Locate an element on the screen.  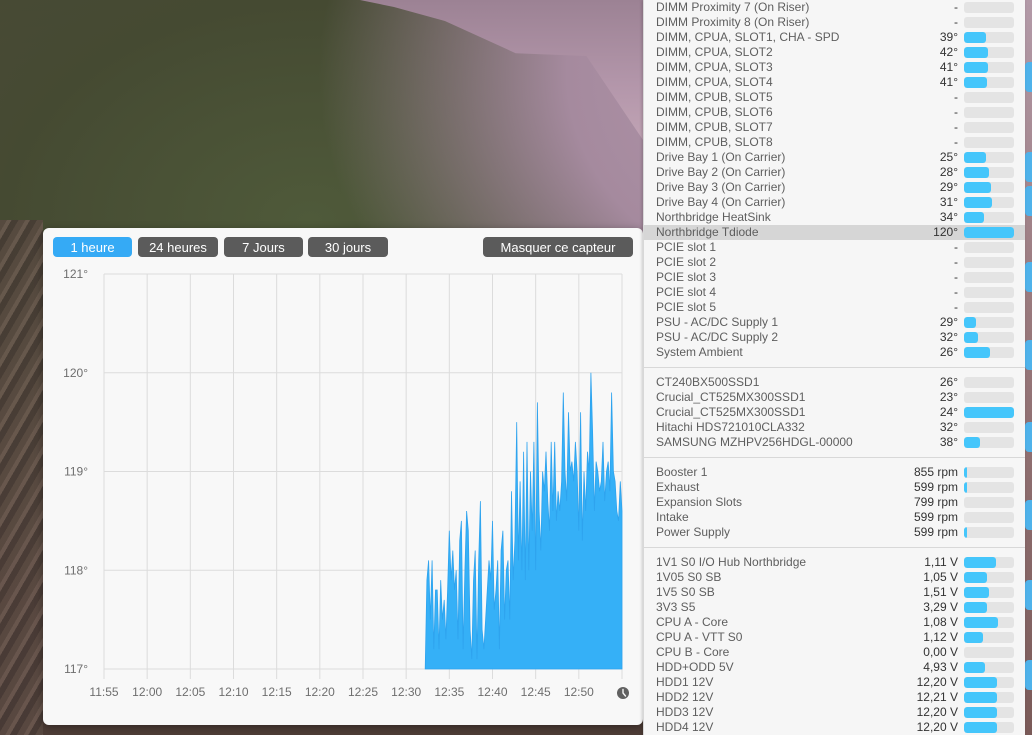
sensor-row: Crucial_CT525MX300SSD1 23° is located at coordinates (834, 397).